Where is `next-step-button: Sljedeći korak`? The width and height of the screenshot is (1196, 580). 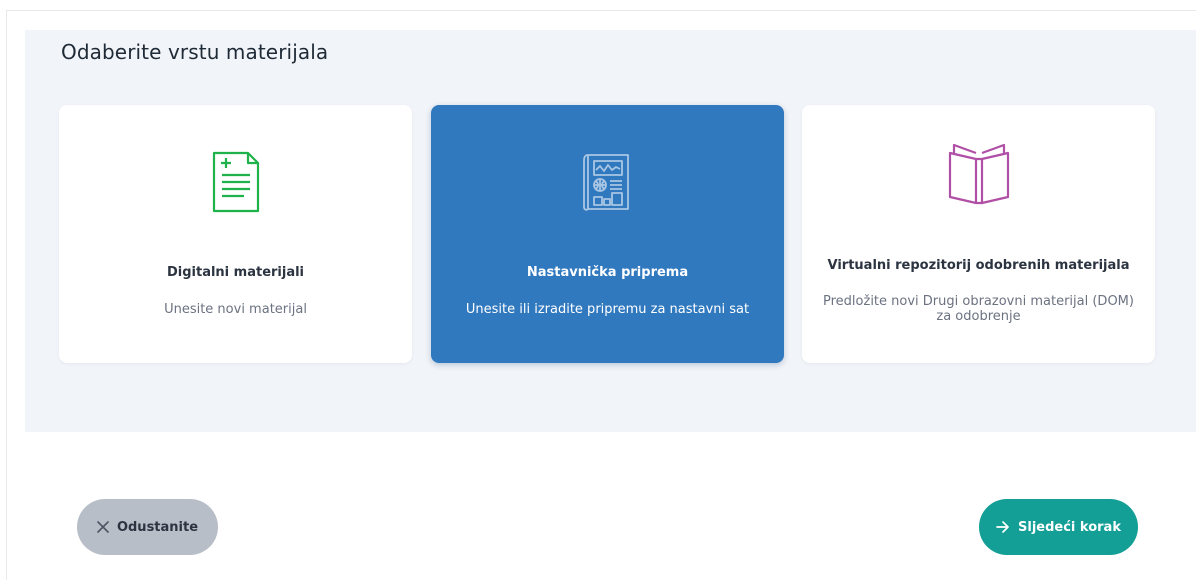
next-step-button: Sljedeći korak is located at coordinates (1058, 527).